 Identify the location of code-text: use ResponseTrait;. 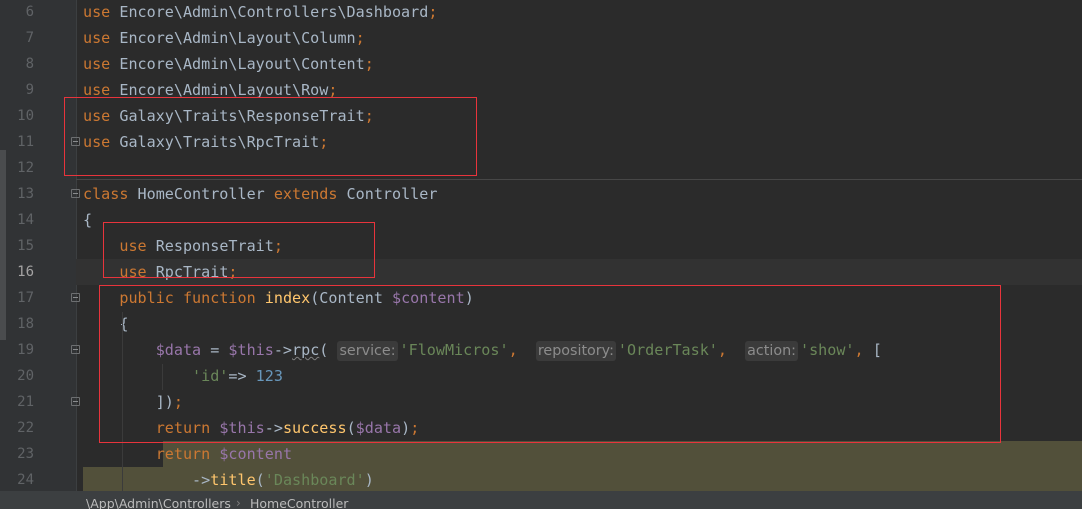
(183, 246).